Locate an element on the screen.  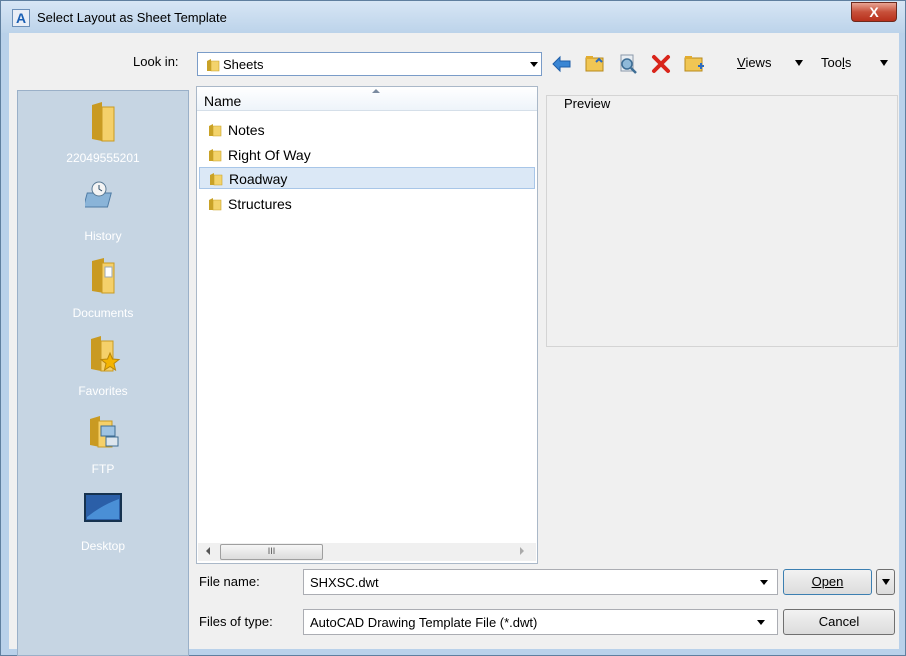
file-name-label: File name: is located at coordinates (229, 581).